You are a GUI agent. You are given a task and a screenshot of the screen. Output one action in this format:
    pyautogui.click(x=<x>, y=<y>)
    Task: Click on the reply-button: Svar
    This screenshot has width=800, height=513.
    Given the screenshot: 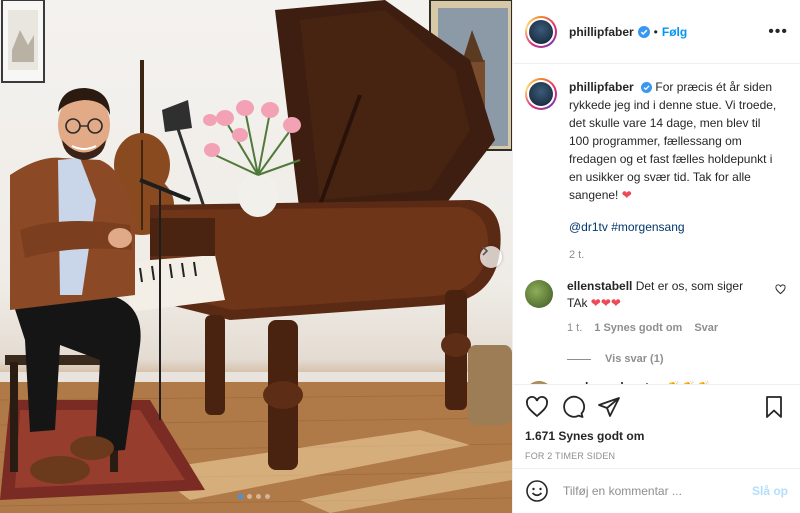 What is the action you would take?
    pyautogui.click(x=706, y=328)
    